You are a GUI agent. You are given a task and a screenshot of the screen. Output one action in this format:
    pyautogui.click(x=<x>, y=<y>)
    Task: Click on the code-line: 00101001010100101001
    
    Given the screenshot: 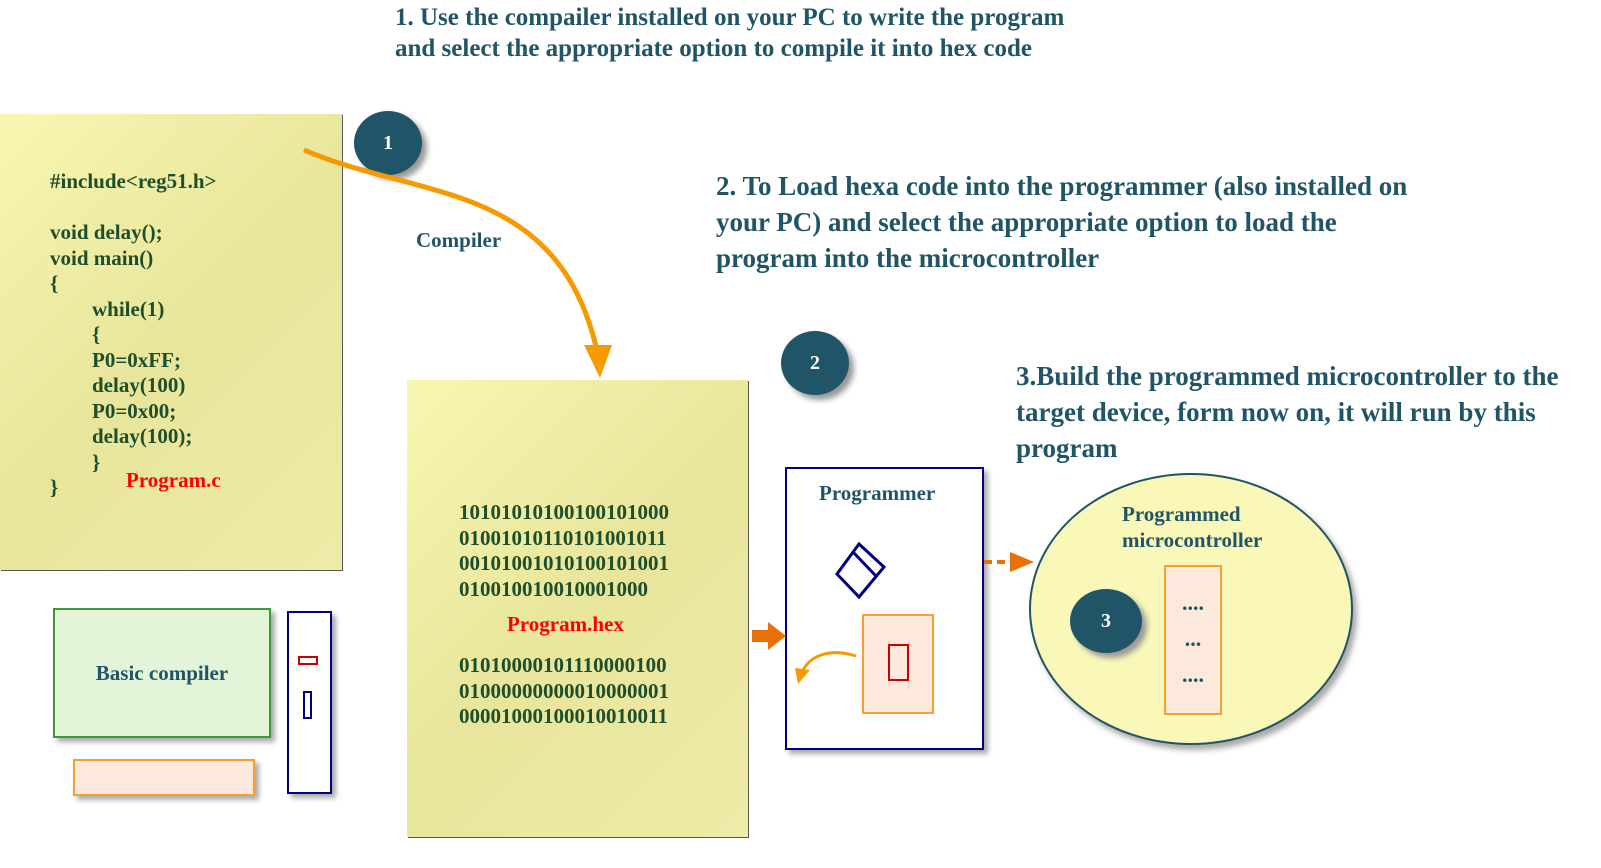 What is the action you would take?
    pyautogui.click(x=564, y=563)
    